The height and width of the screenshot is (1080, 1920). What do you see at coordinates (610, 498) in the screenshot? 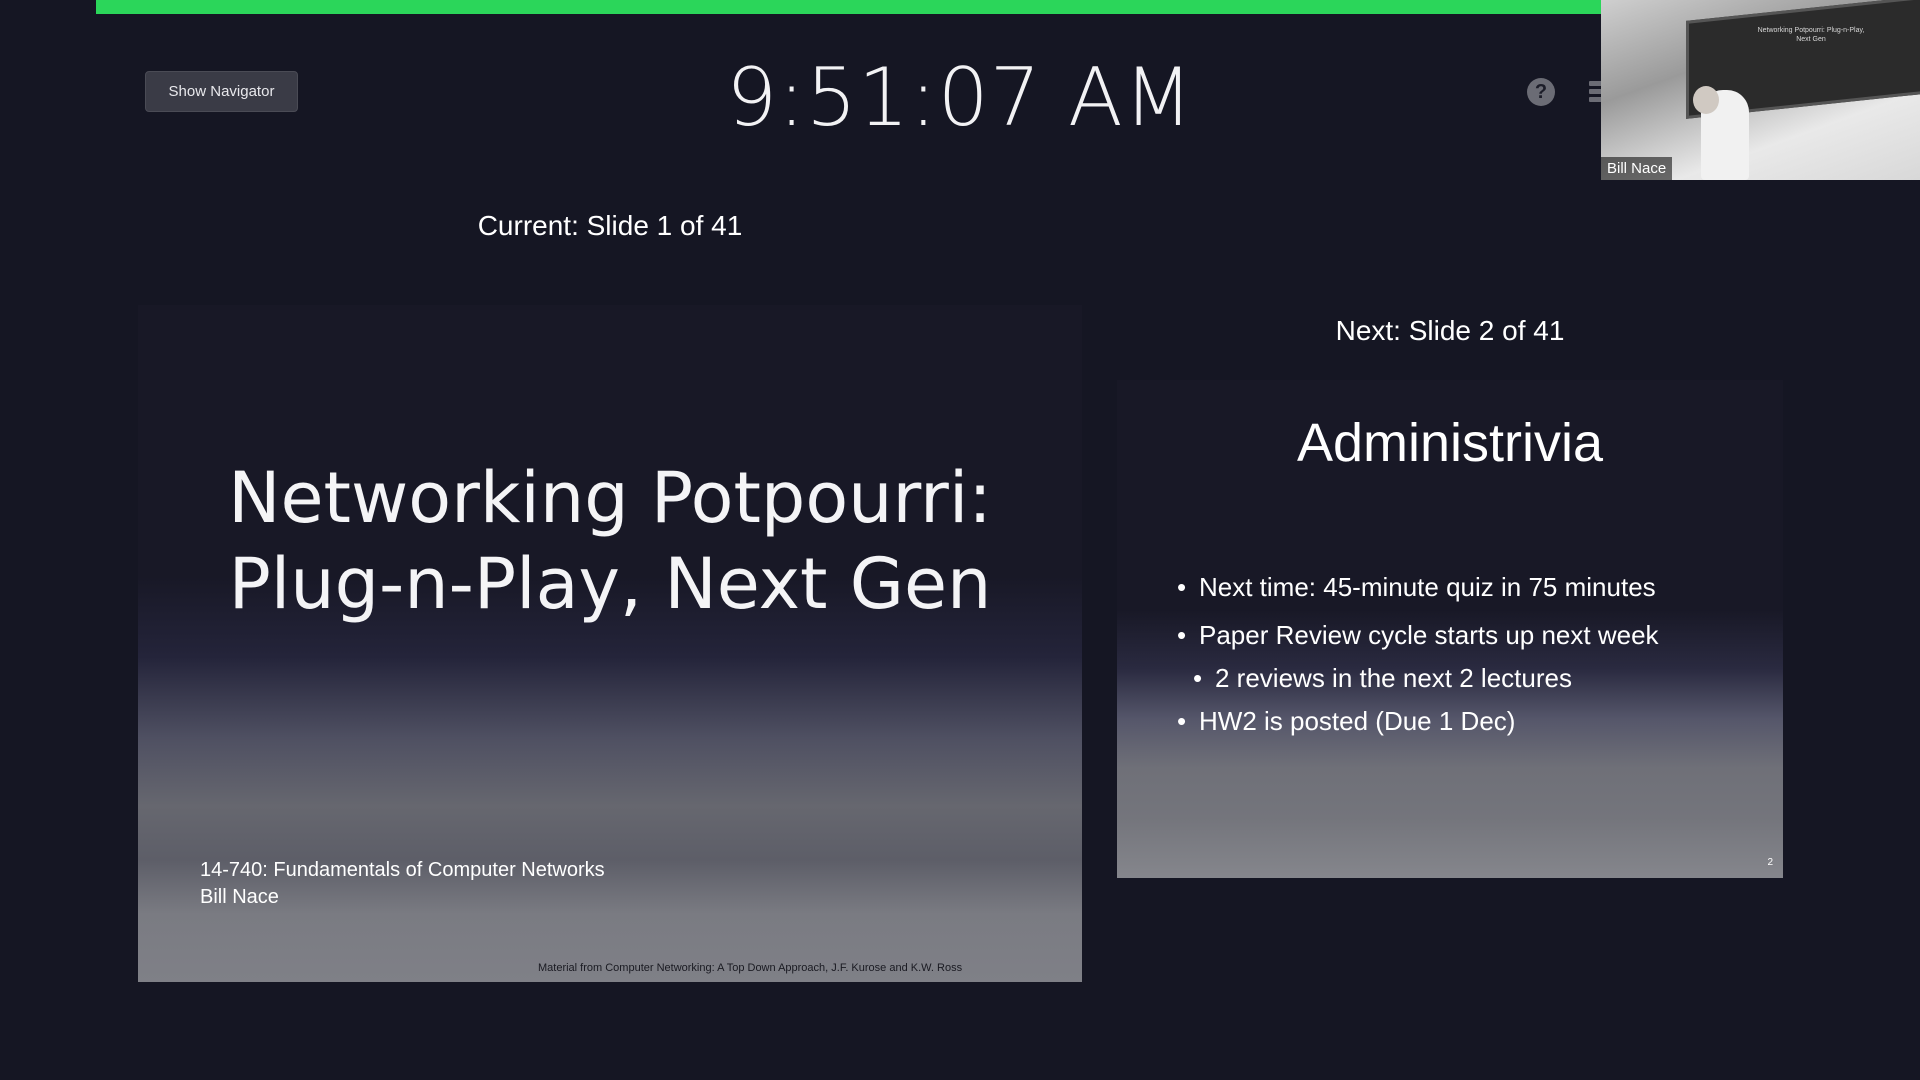
I see `current-slide-title-line1: Networking Potpourri:` at bounding box center [610, 498].